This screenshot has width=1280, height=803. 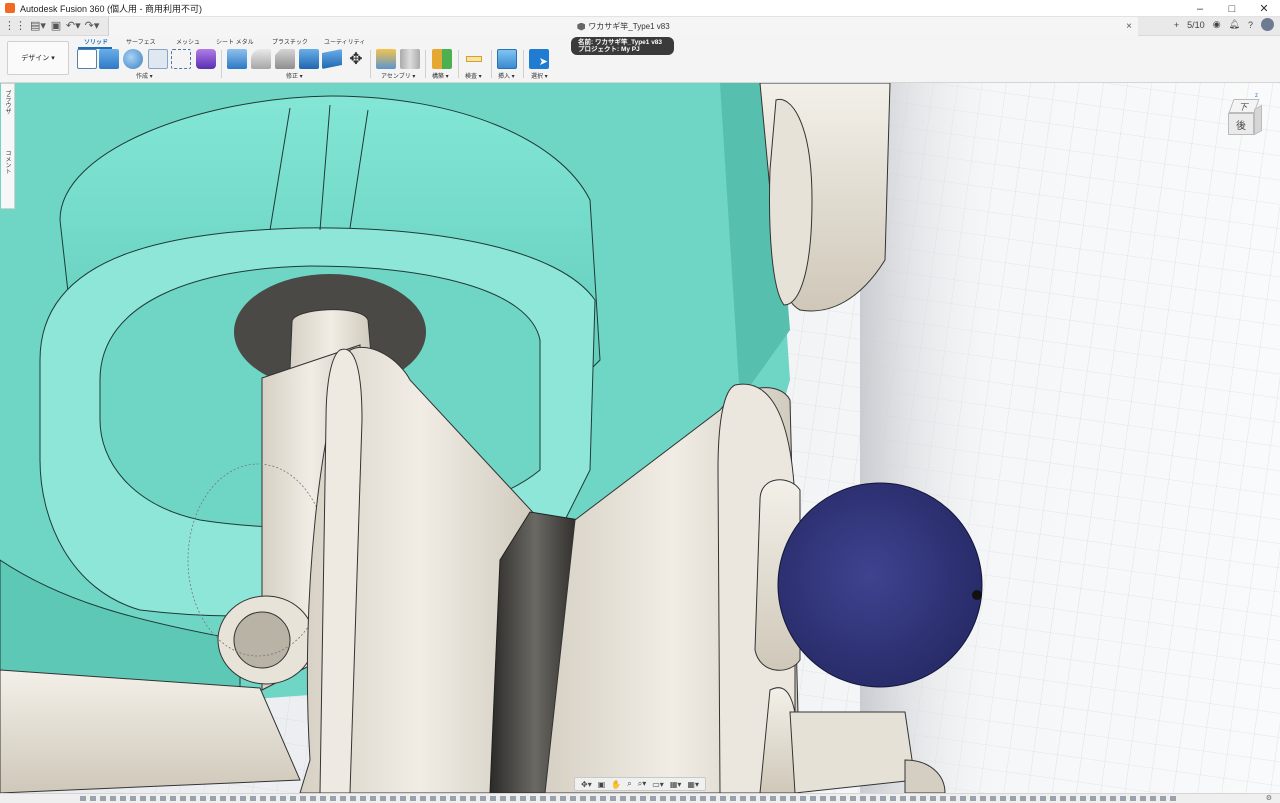 I want to click on workspace-switcher: デザイン ▾, so click(x=38, y=58).